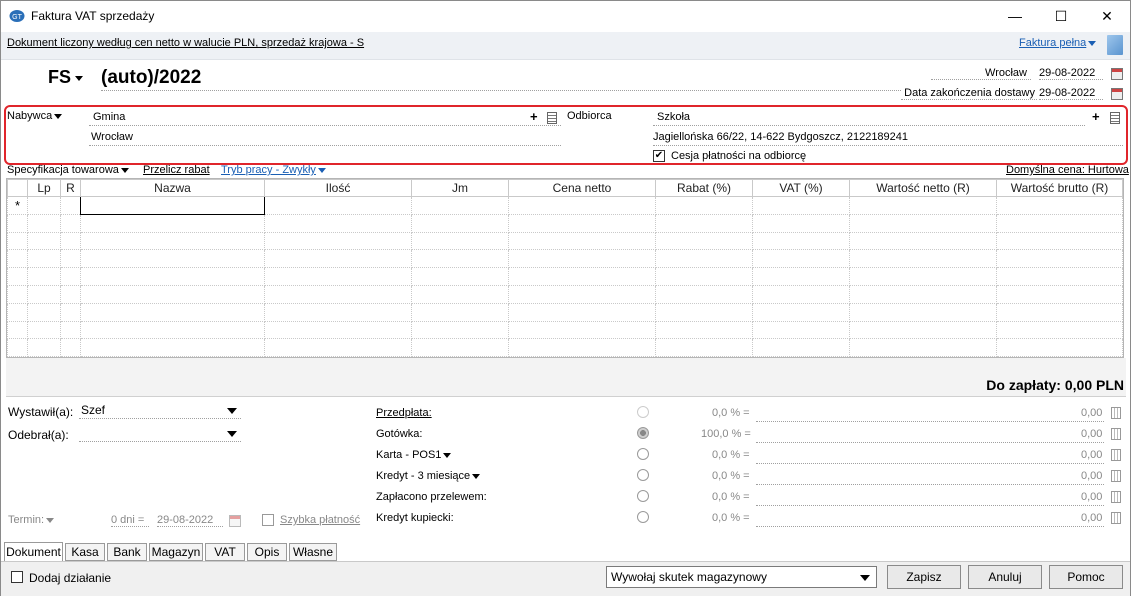 Image resolution: width=1131 pixels, height=596 pixels. Describe the element at coordinates (325, 118) in the screenshot. I see `buyer-name-field: Gmina` at that location.